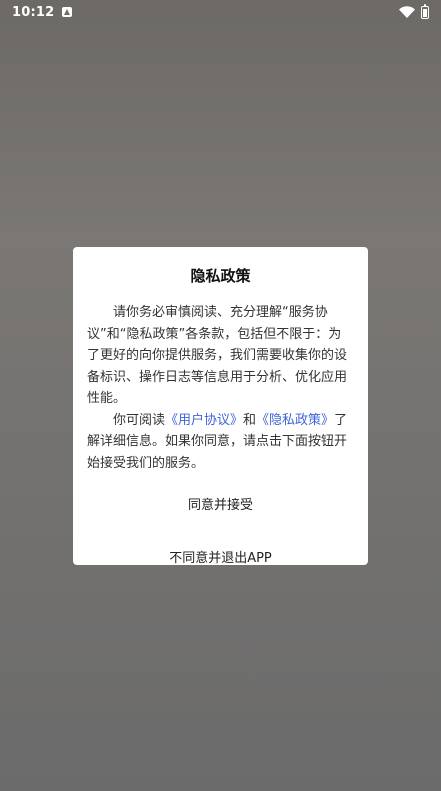 The width and height of the screenshot is (441, 791). I want to click on status-left: 10:12, so click(42, 12).